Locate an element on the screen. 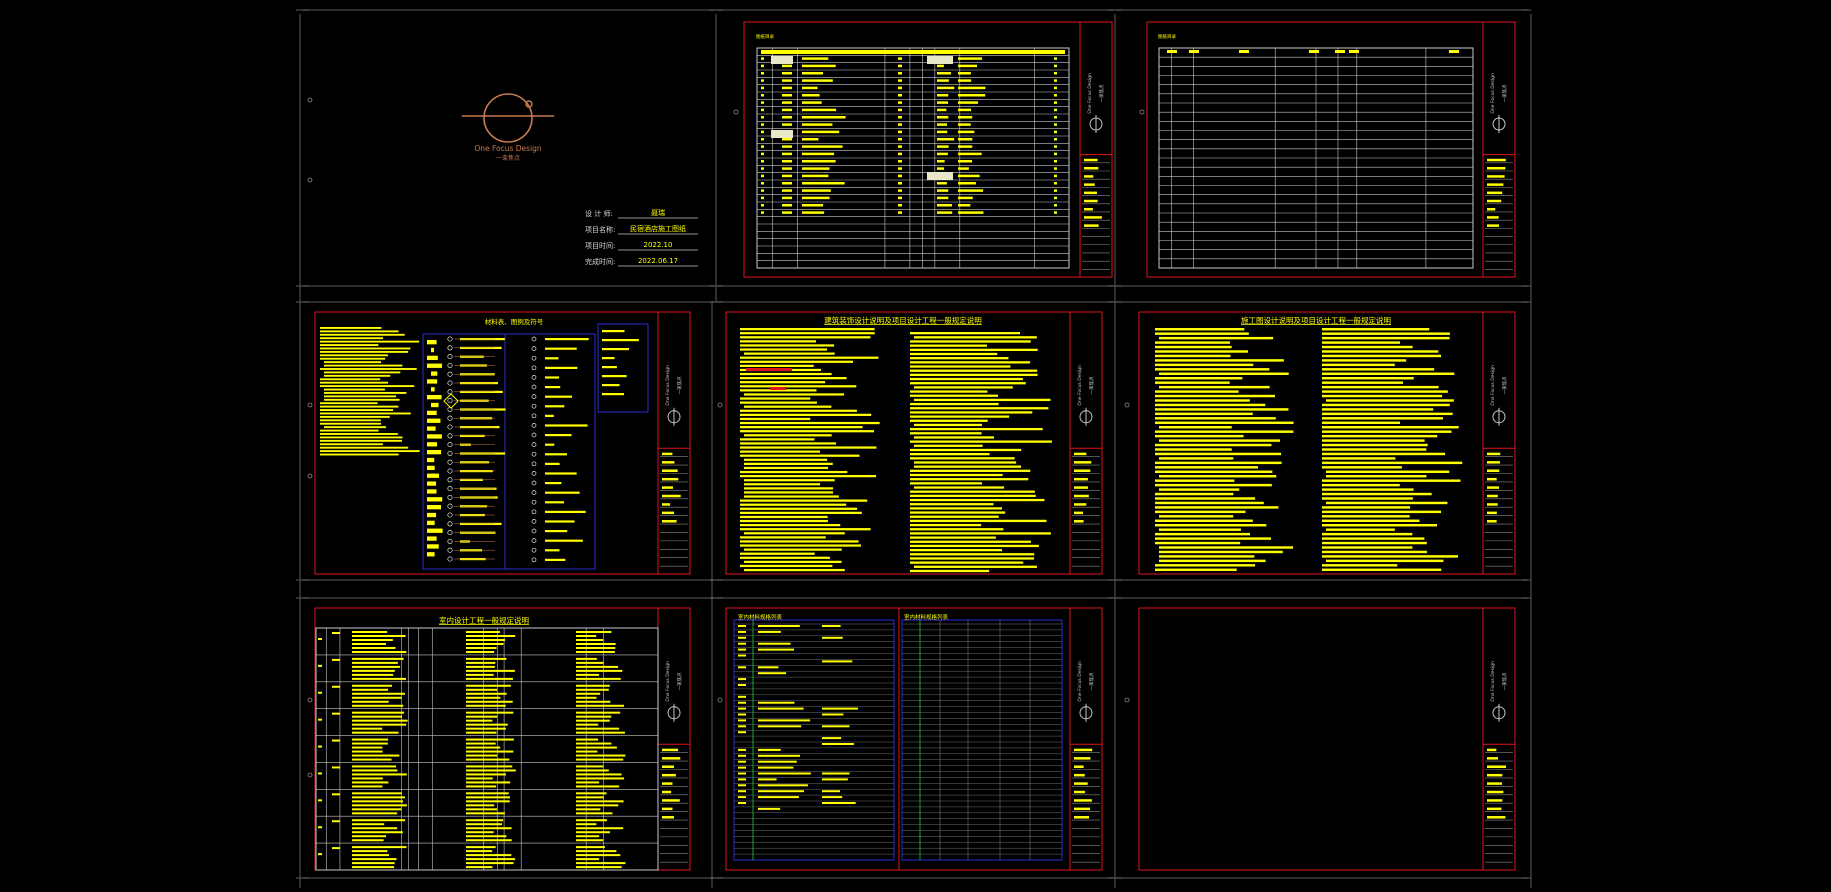 This screenshot has width=1831, height=892. spec-index is located at coordinates (320, 854).